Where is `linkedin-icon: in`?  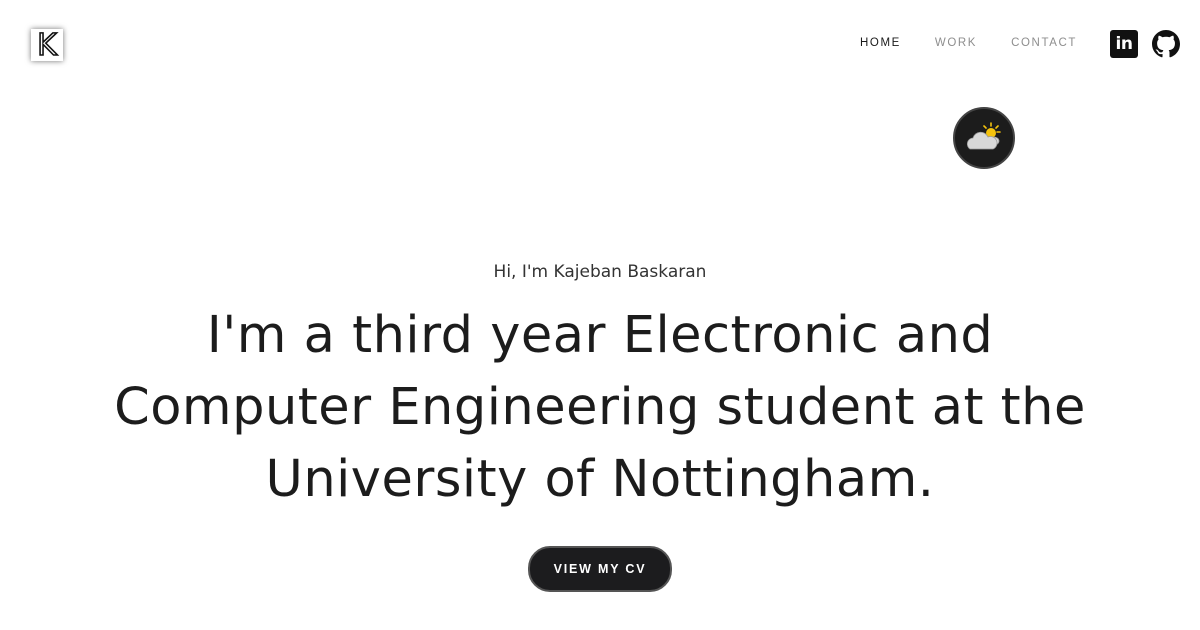
linkedin-icon: in is located at coordinates (1124, 44).